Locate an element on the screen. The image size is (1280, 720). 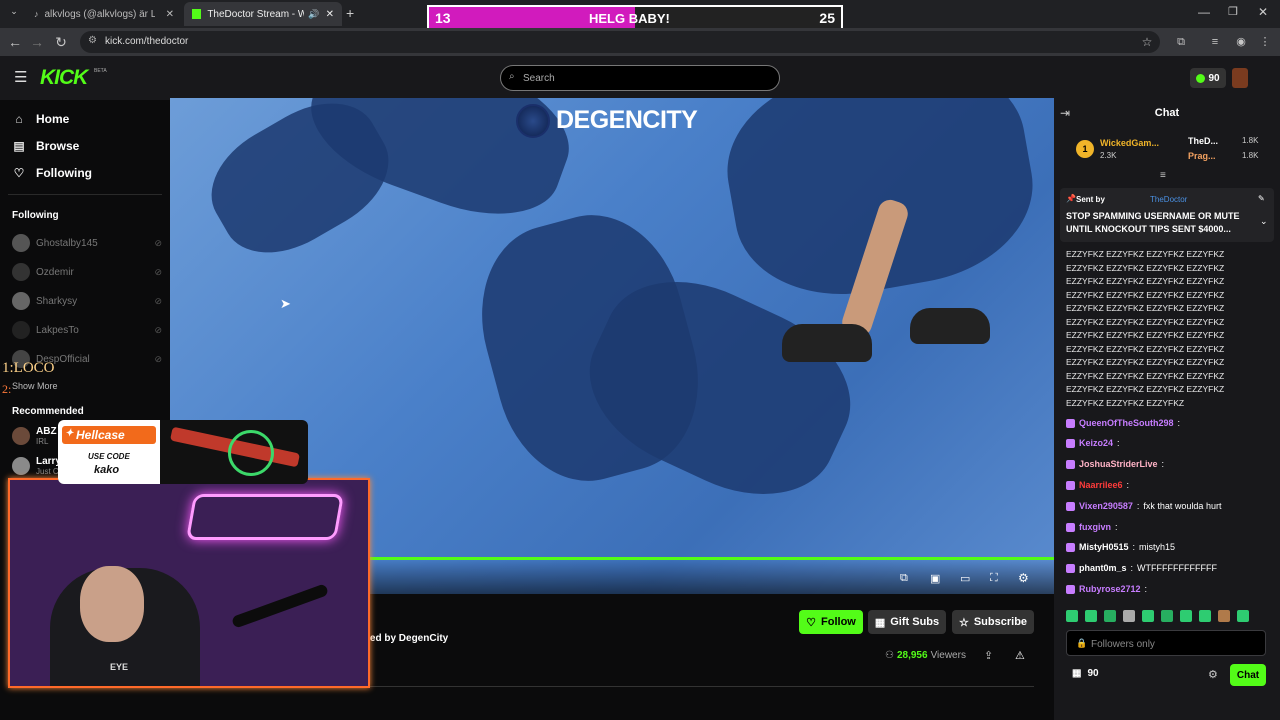
hellcase-ad: ✦ Hellcase USE CODE kako is located at coordinates (183, 452).